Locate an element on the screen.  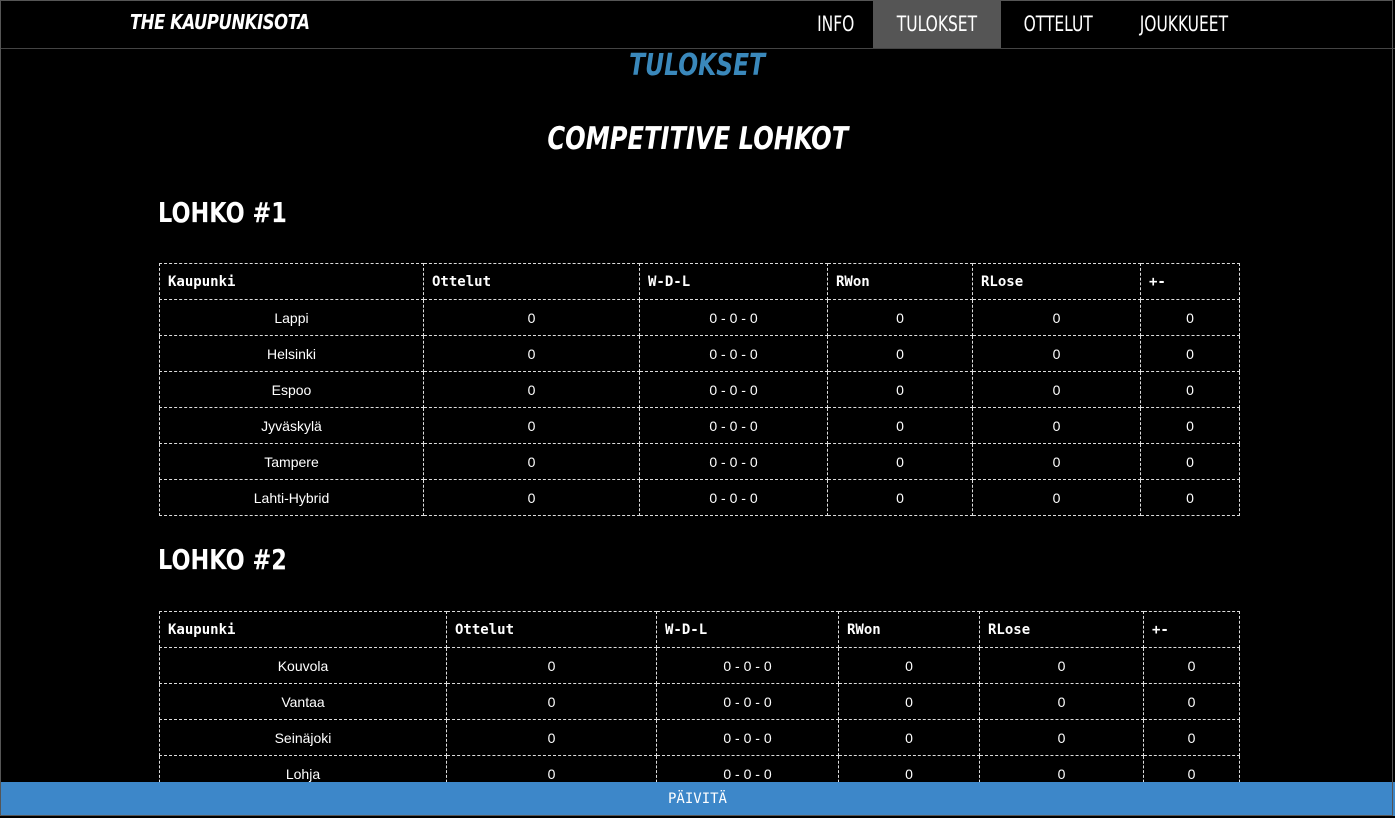
table-row: Helsinki 0 0 - 0 - 0000 is located at coordinates (699, 353).